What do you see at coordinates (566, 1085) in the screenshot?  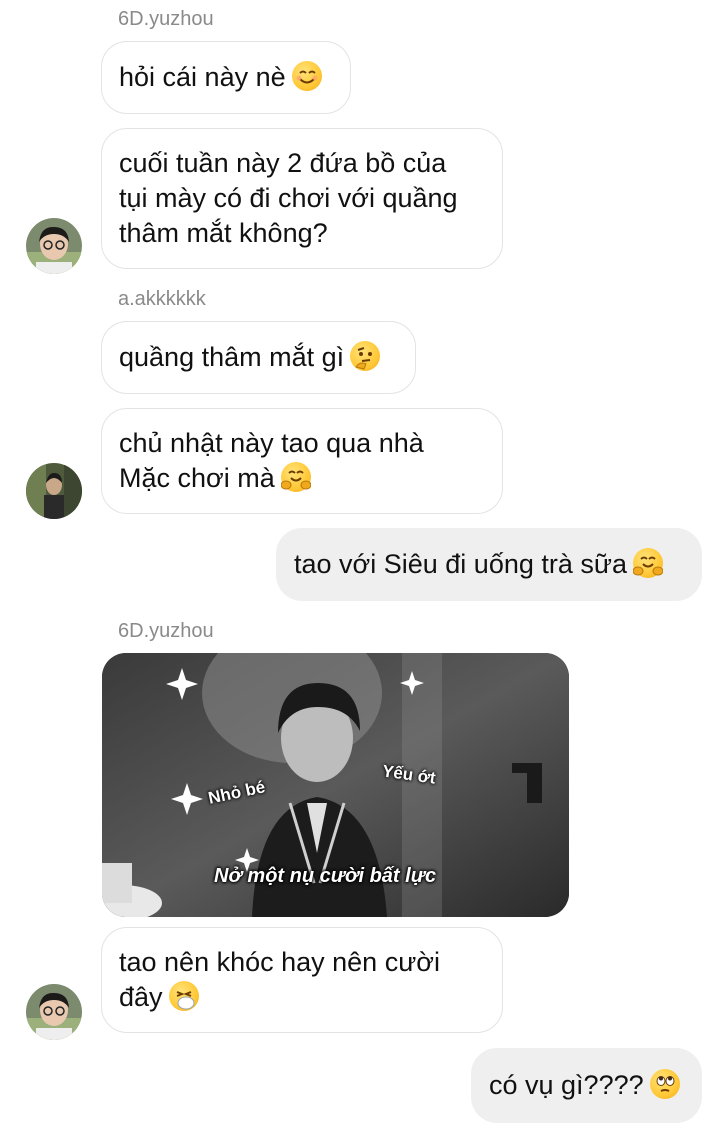 I see `message-text: có vụ gì????` at bounding box center [566, 1085].